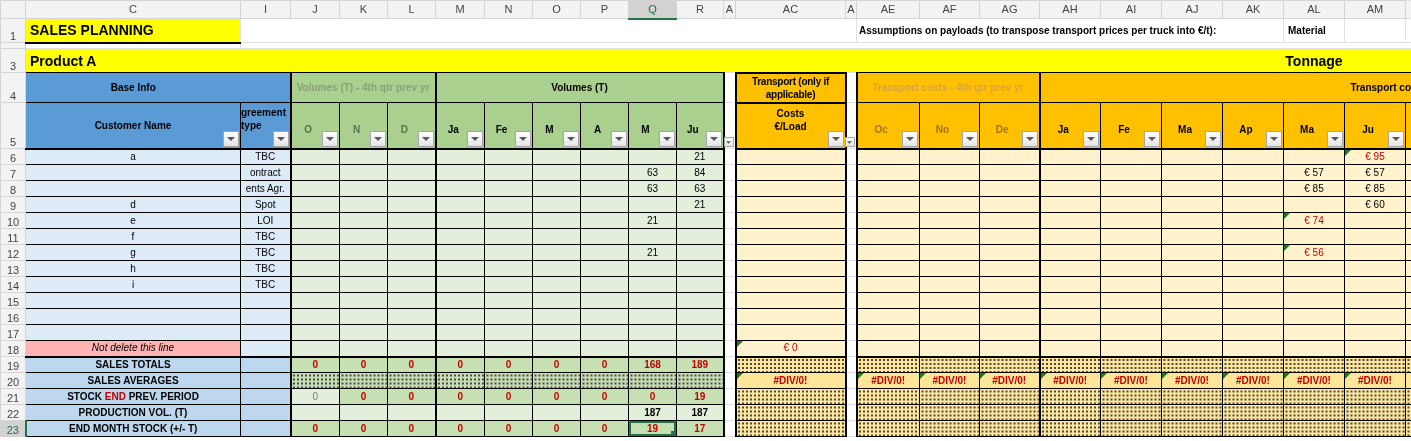 The image size is (1411, 441). I want to click on column-header: M, so click(460, 9).